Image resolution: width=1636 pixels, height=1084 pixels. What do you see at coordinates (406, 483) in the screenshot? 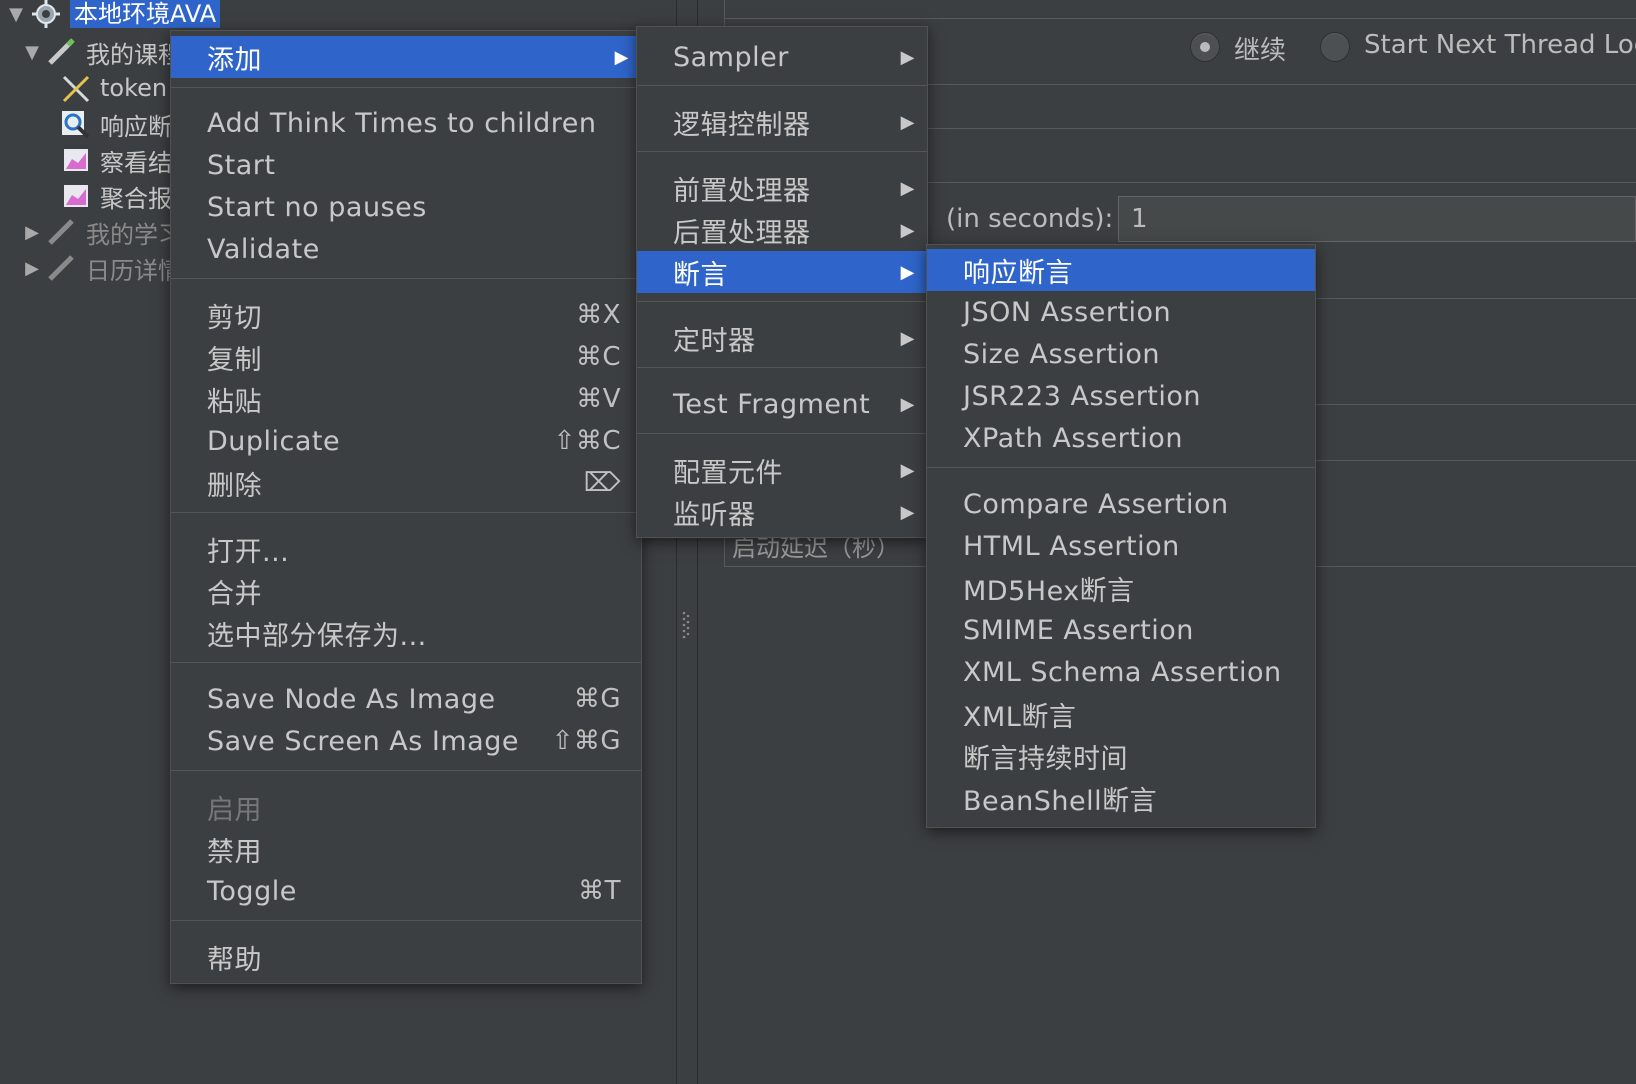
I see `menu-item-delete: 删除 ⌦` at bounding box center [406, 483].